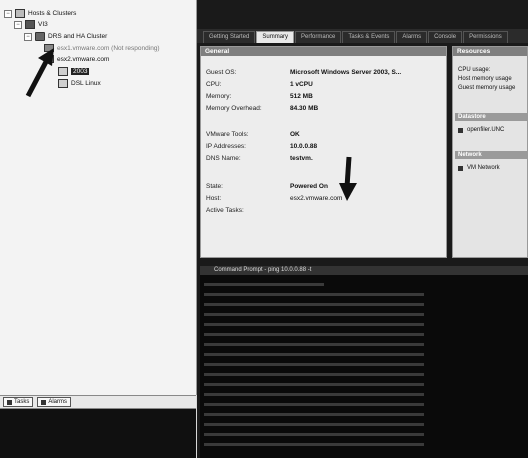 This screenshot has height=458, width=528. Describe the element at coordinates (412, 37) in the screenshot. I see `tab-alarms: Alarms` at that location.